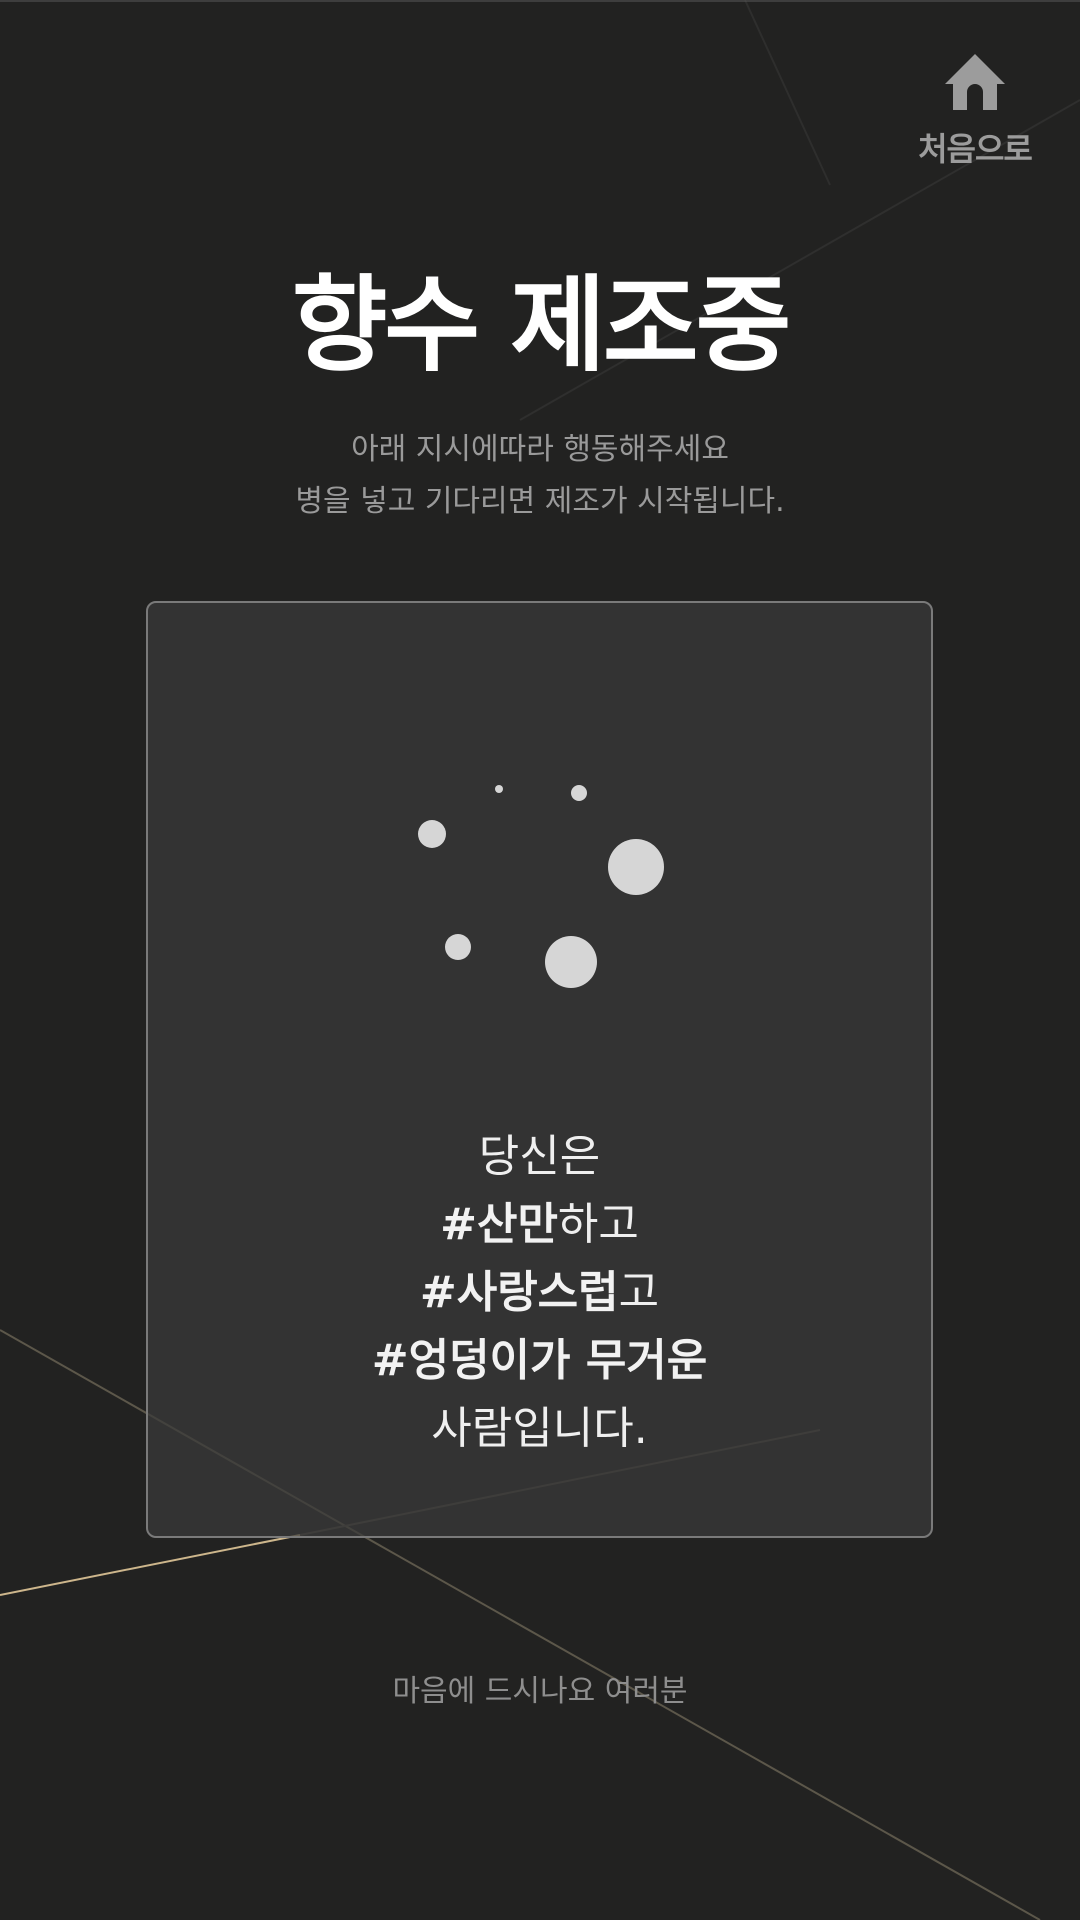  Describe the element at coordinates (540, 449) in the screenshot. I see `instruction-line: 아래 지시에따라 행동해주세요` at that location.